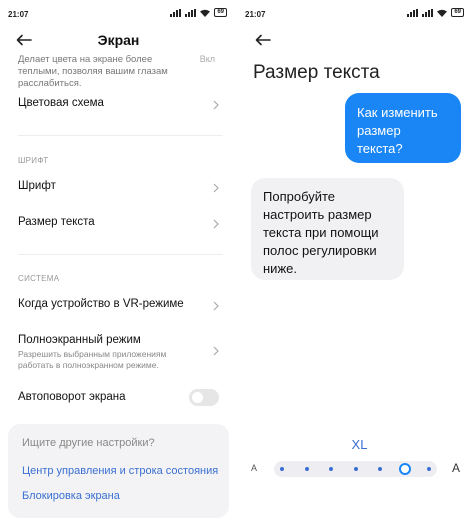  I want to click on large-text-icon: A, so click(455, 468).